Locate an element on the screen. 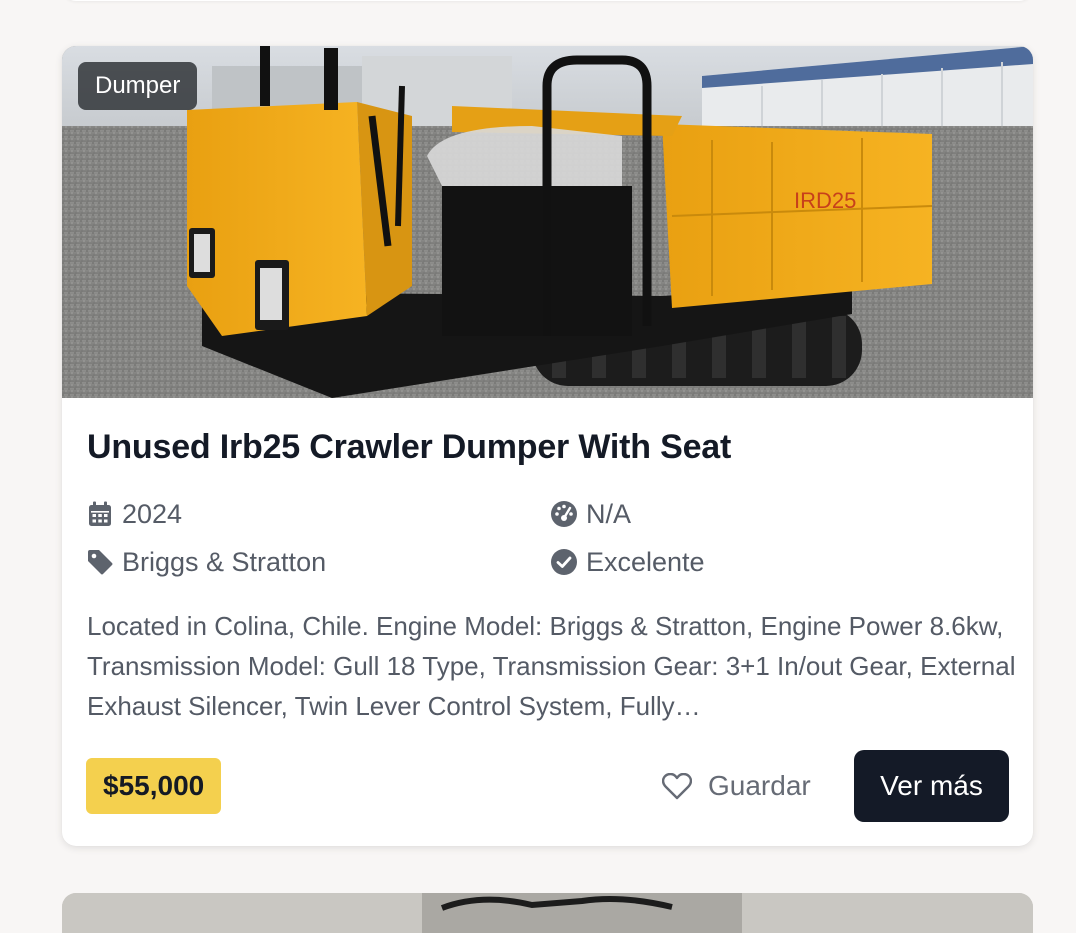 The width and height of the screenshot is (1076, 933). spec-brand: Briggs & Stratton is located at coordinates (206, 562).